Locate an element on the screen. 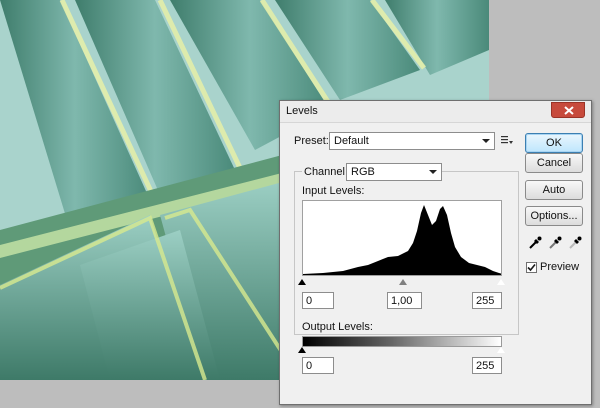 The height and width of the screenshot is (408, 600). input-levels-slider is located at coordinates (402, 282).